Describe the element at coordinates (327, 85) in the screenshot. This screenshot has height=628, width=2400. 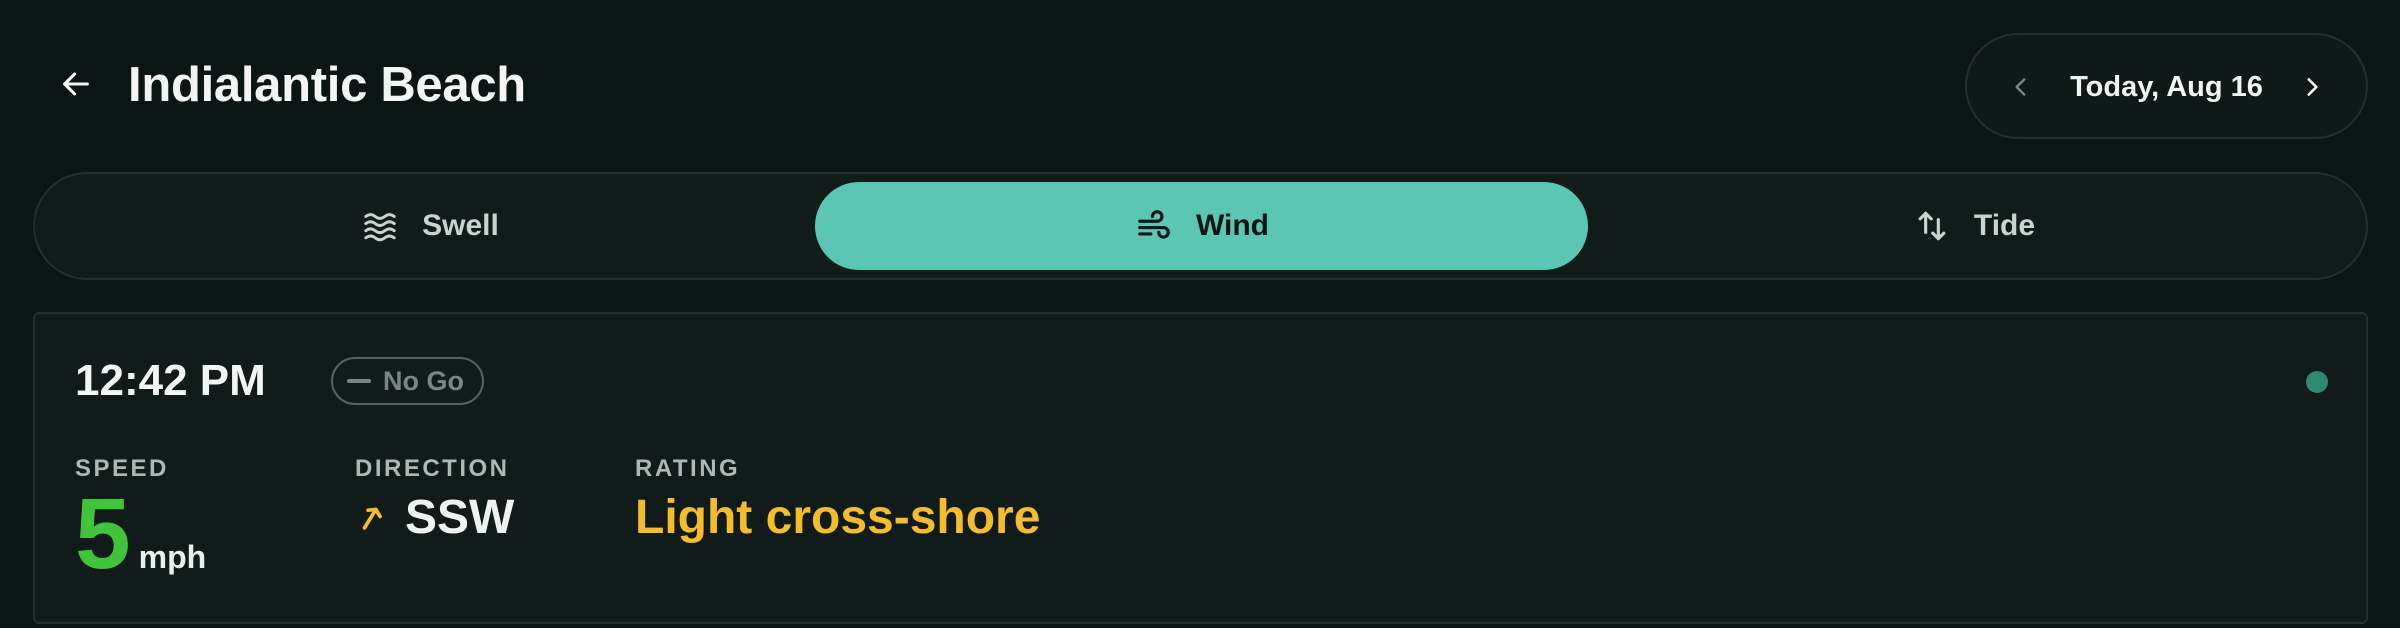
I see `page-title: Indialantic Beach` at that location.